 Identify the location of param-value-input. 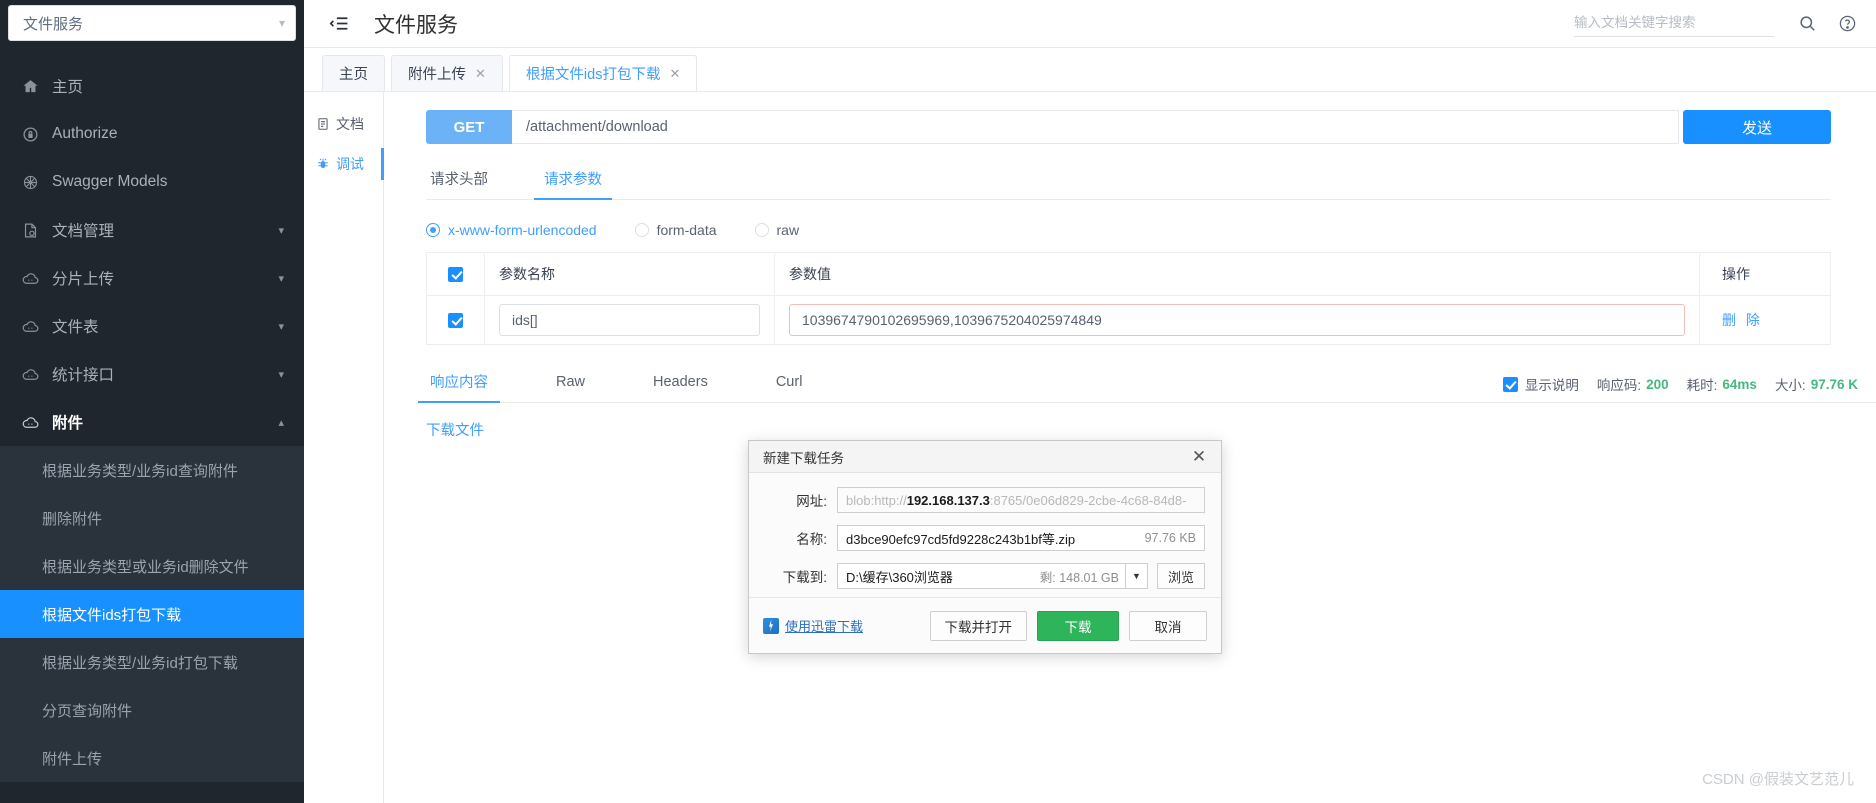
(1237, 320).